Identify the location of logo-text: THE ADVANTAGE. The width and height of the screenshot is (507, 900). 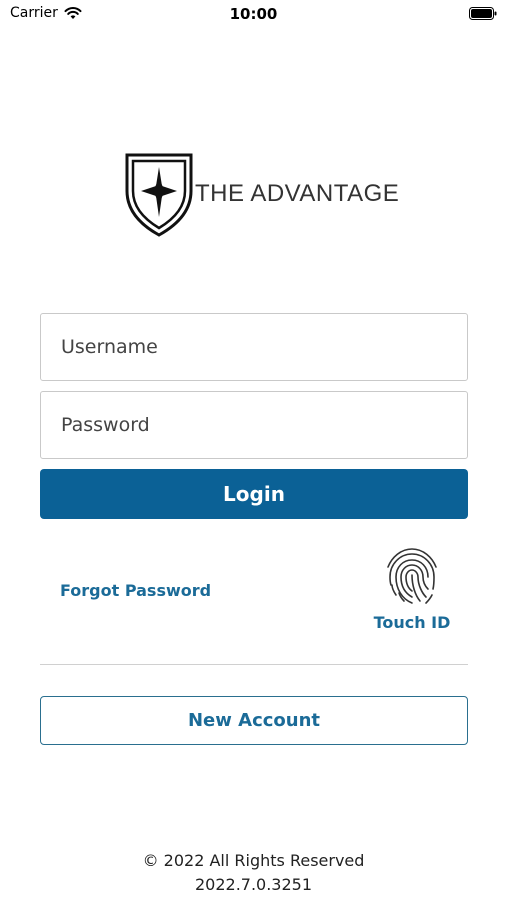
(297, 193).